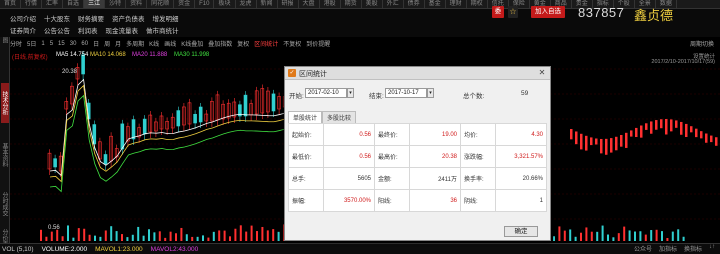  What do you see at coordinates (185, 4) in the screenshot?
I see `top-tab: 资金` at bounding box center [185, 4].